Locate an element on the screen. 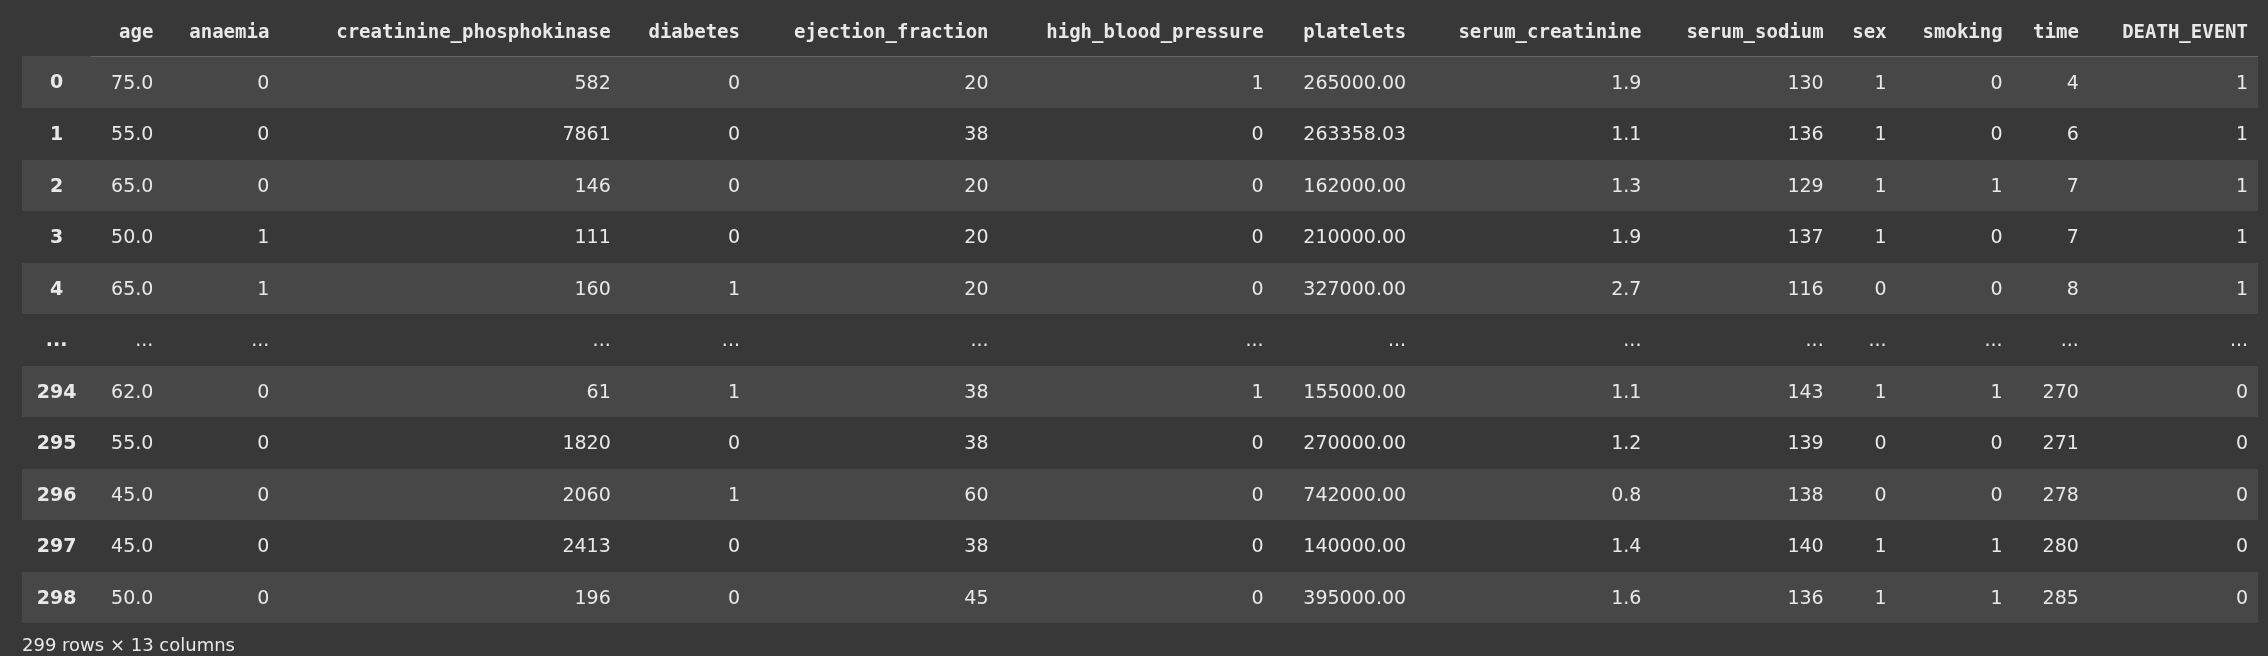  column-header: platelets is located at coordinates (1345, 31).